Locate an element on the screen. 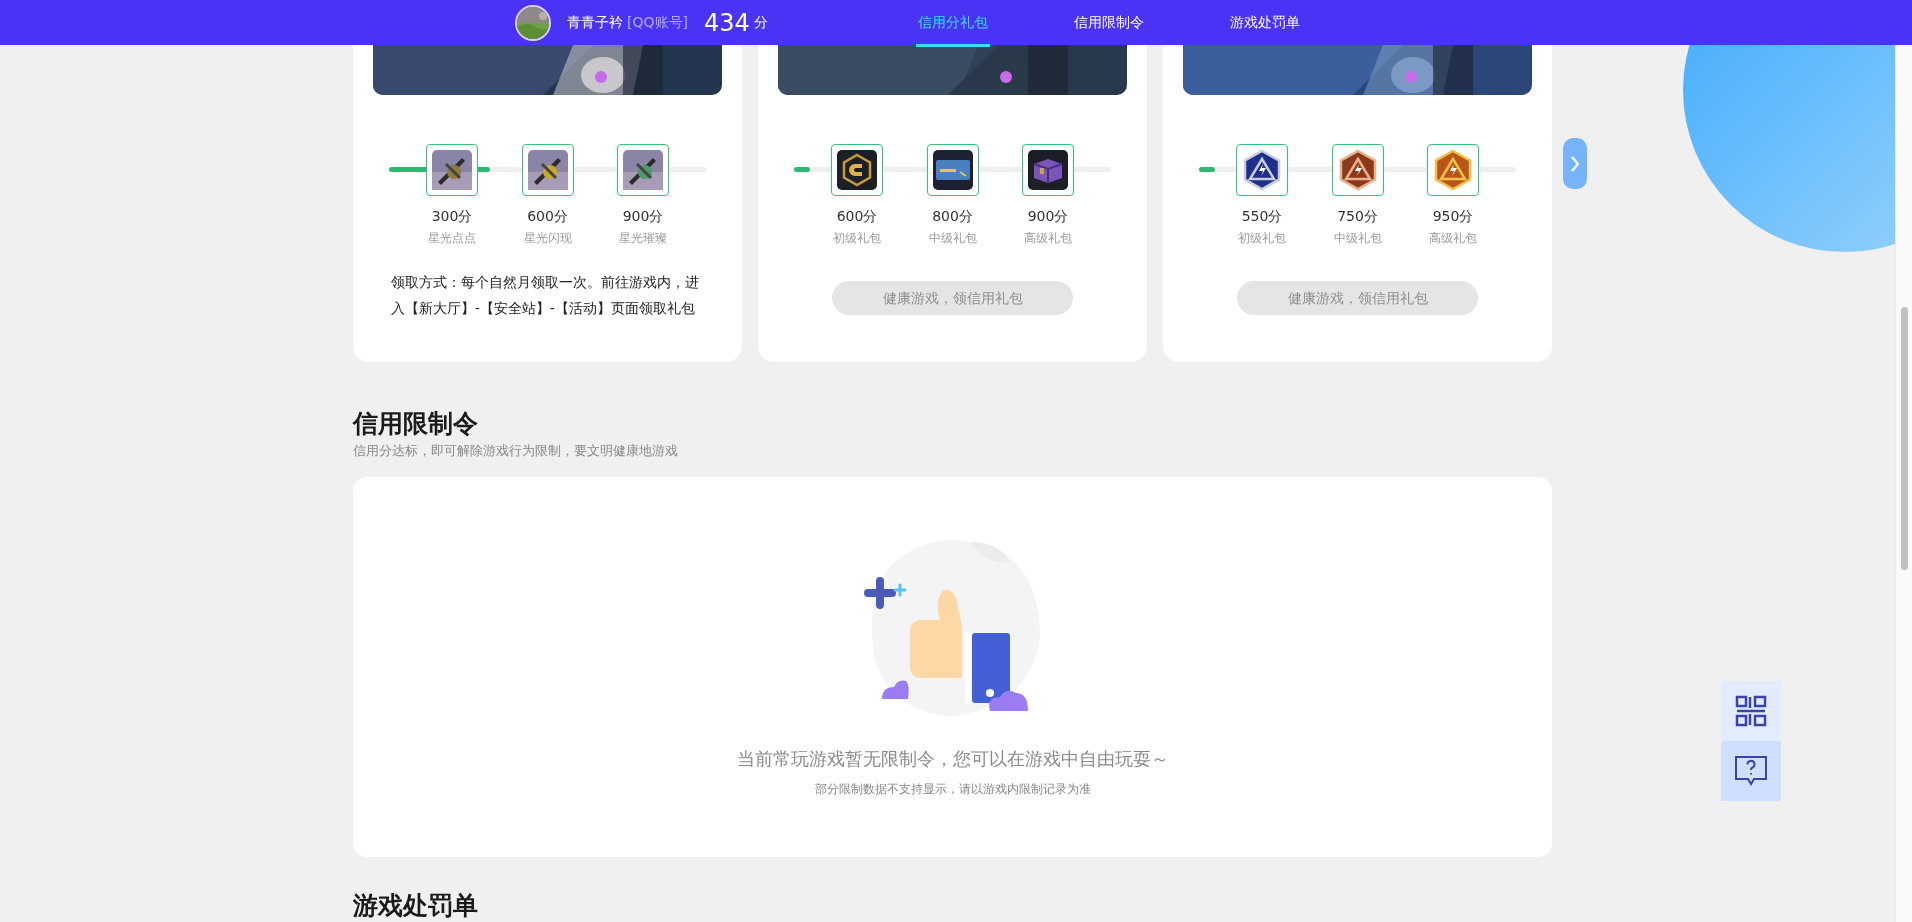 The image size is (1912, 922). ticket-icon is located at coordinates (952, 170).